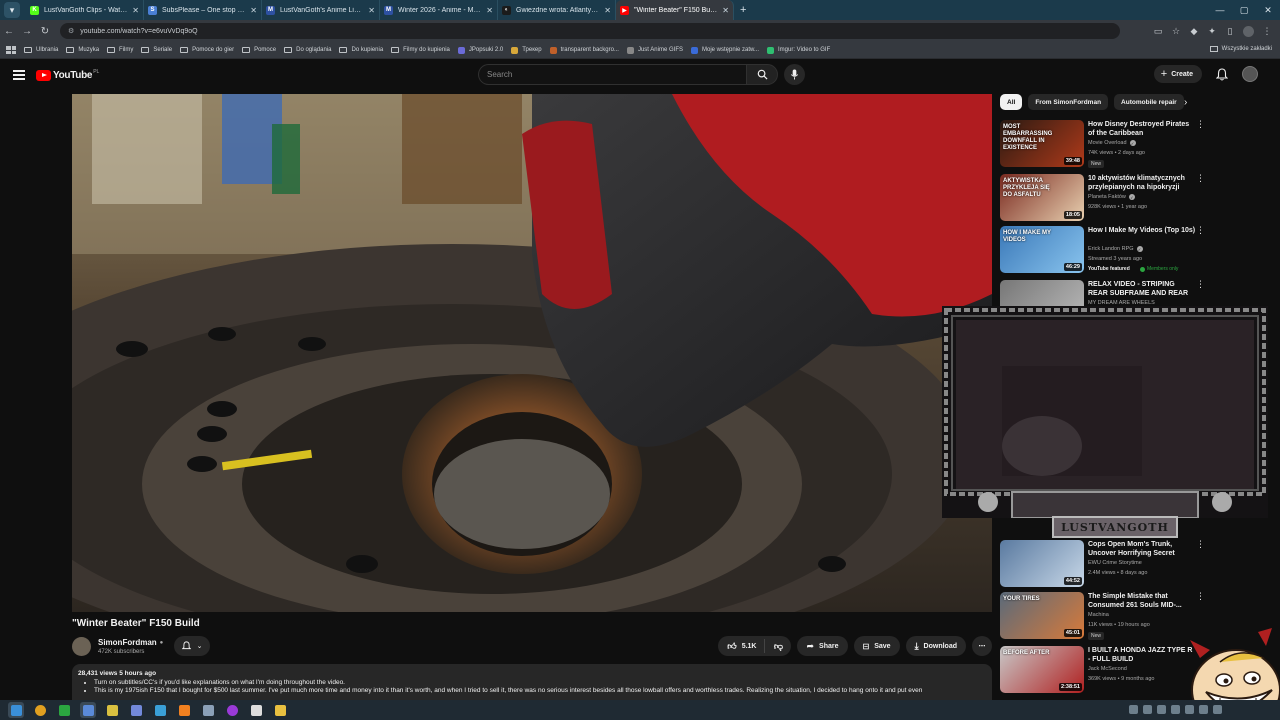 This screenshot has width=1280, height=720. I want to click on reload-icon: ↻, so click(45, 31).